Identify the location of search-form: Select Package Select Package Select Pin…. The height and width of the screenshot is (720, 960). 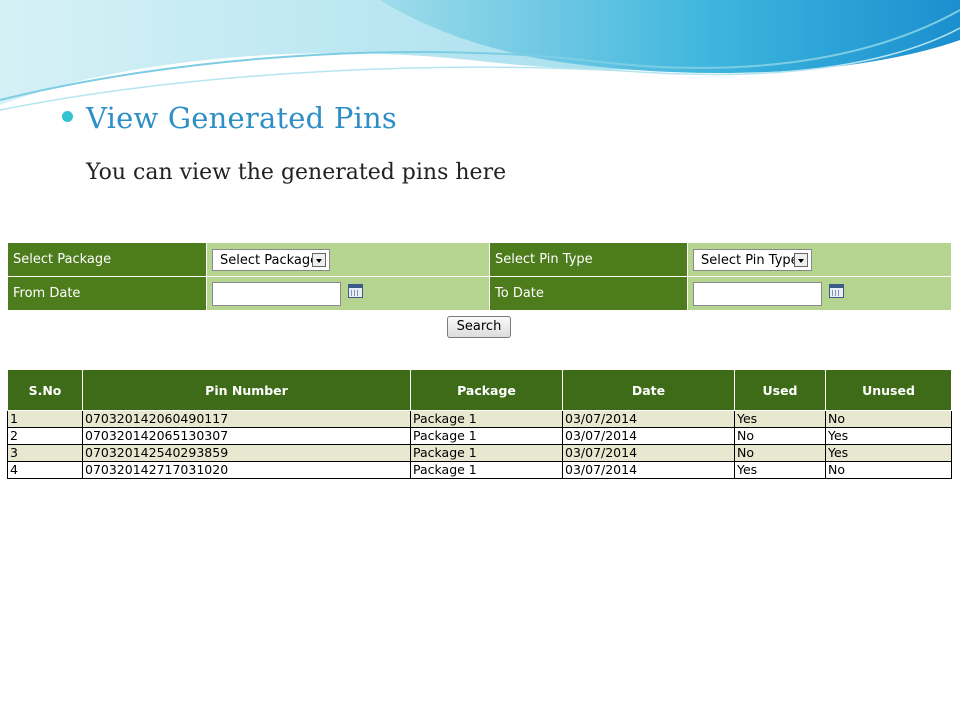
(479, 276).